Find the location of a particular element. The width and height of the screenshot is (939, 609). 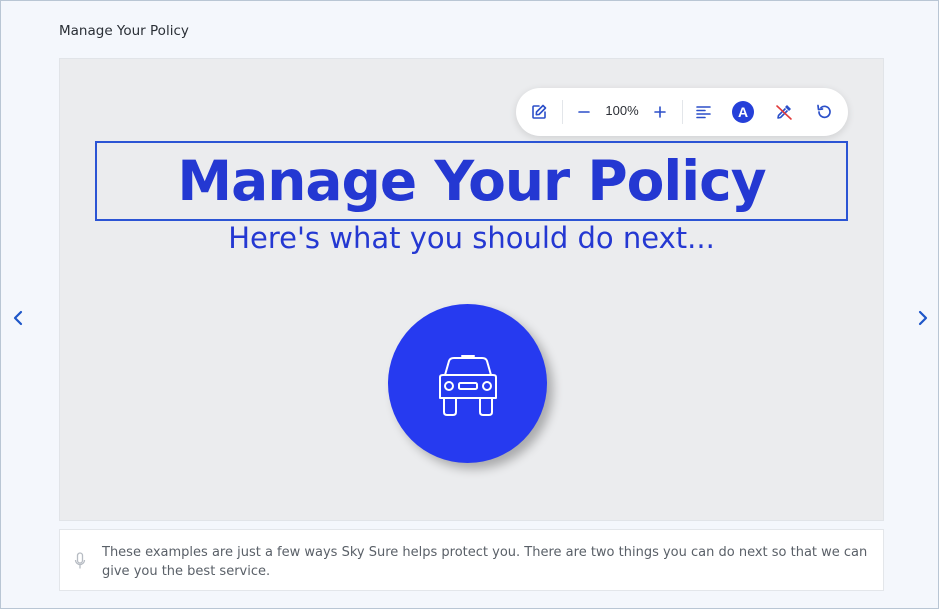

zoom-level: 100% is located at coordinates (622, 110).